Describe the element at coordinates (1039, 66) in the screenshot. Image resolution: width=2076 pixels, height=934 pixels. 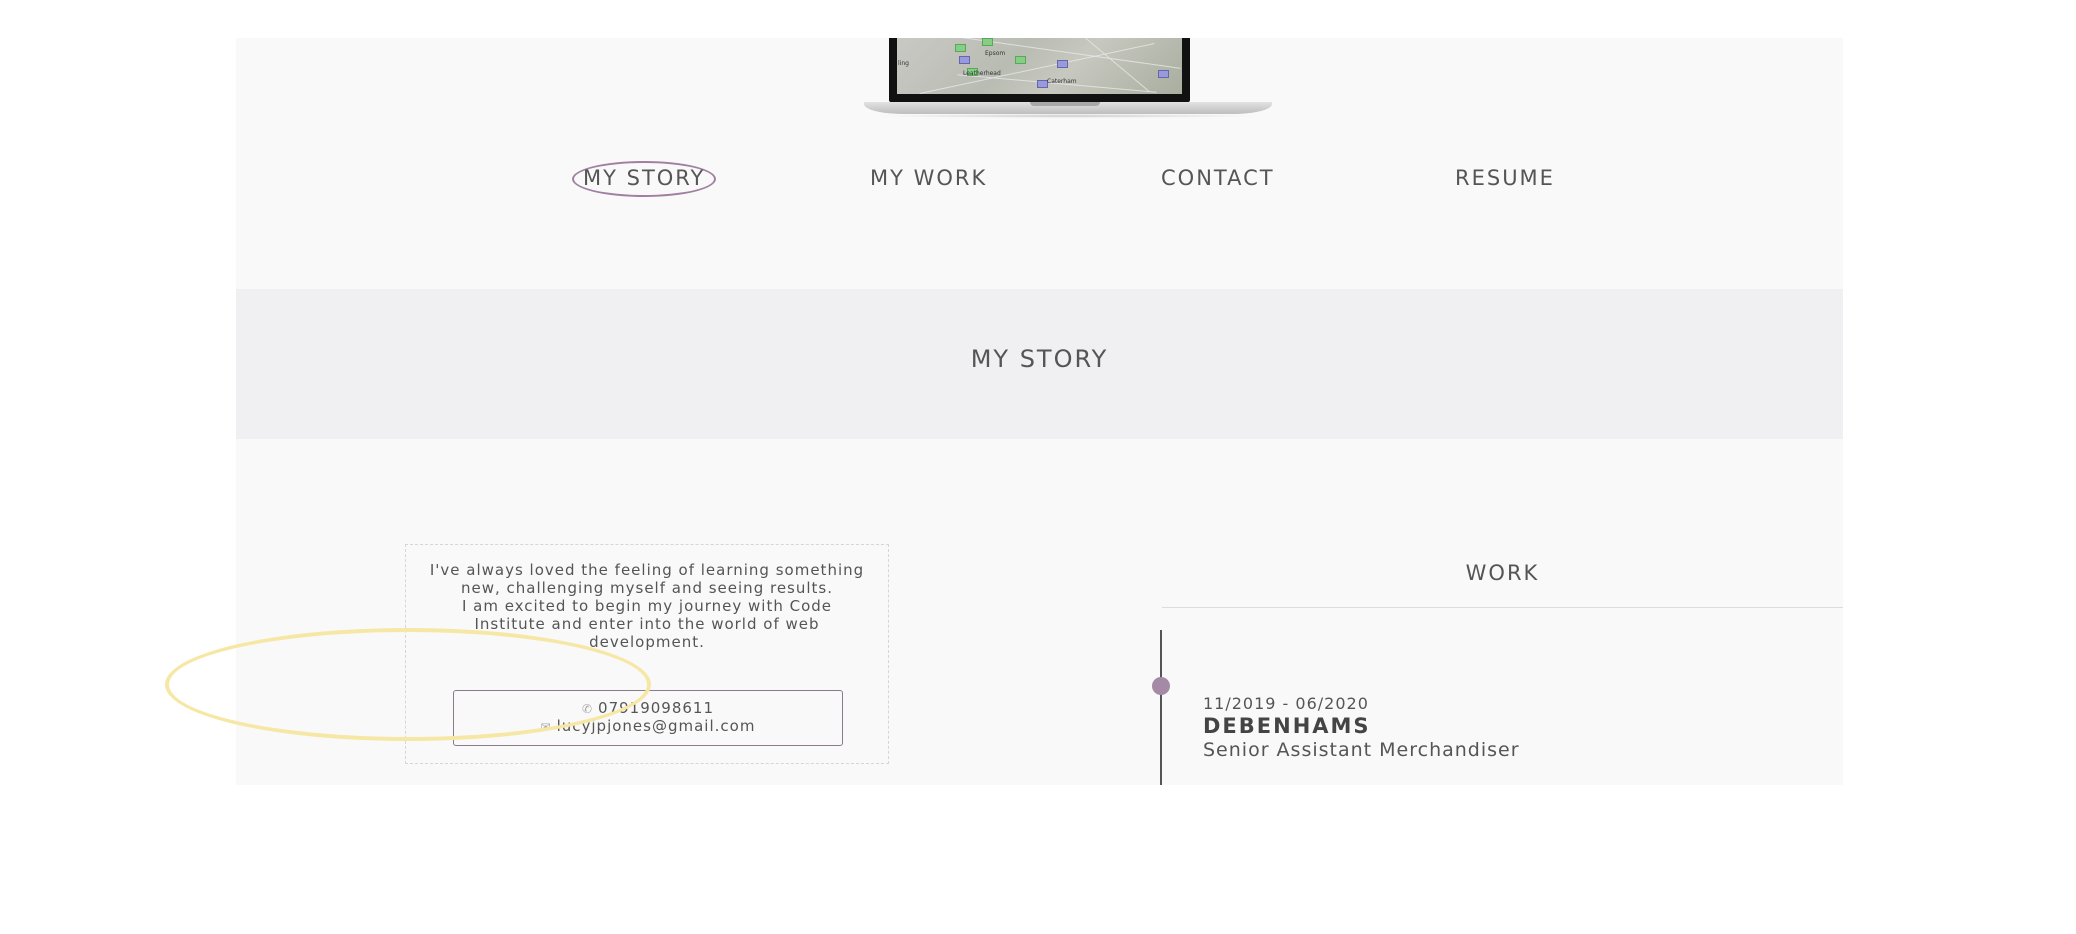
I see `map-screenshot: ling Epsom Leatherhead Caterham` at that location.